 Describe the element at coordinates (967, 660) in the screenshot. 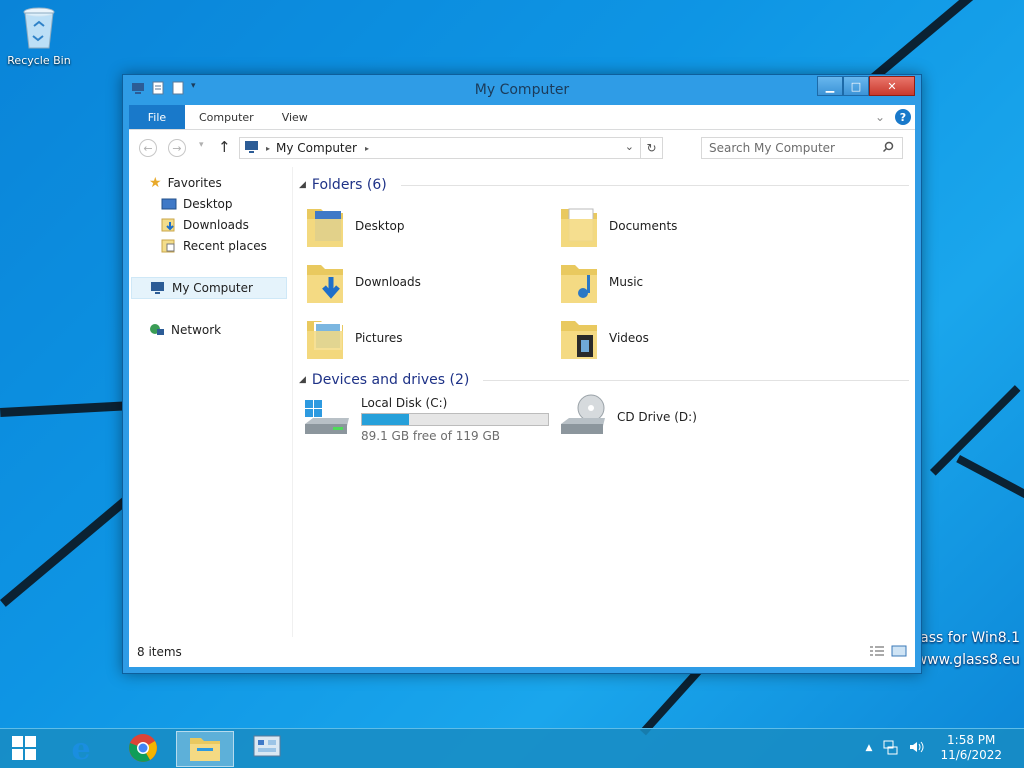

I see `watermark-line2: www.glass8.eu` at that location.